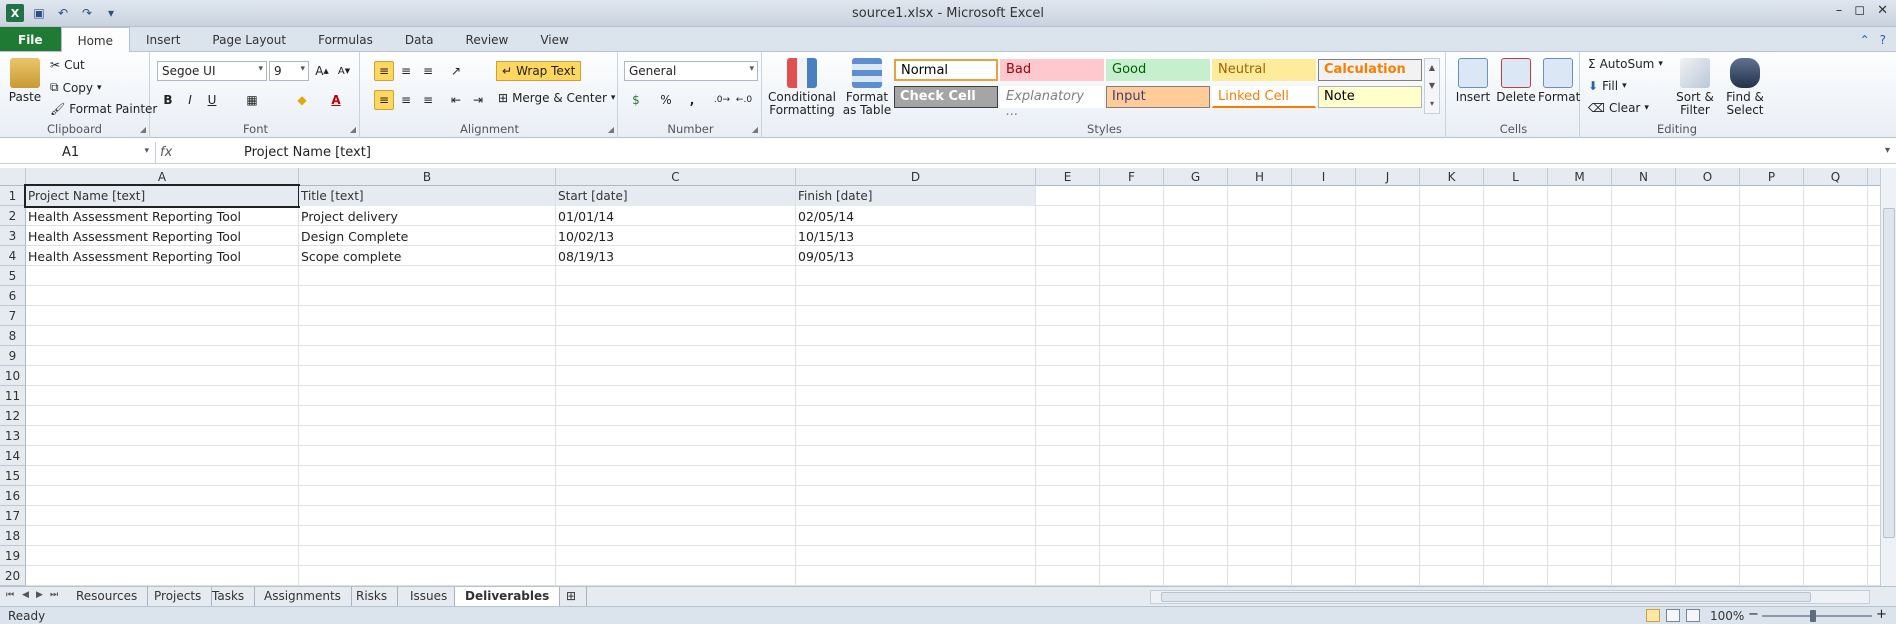 This screenshot has width=1896, height=624. Describe the element at coordinates (427, 236) in the screenshot. I see `table-cell: Design Complete` at that location.